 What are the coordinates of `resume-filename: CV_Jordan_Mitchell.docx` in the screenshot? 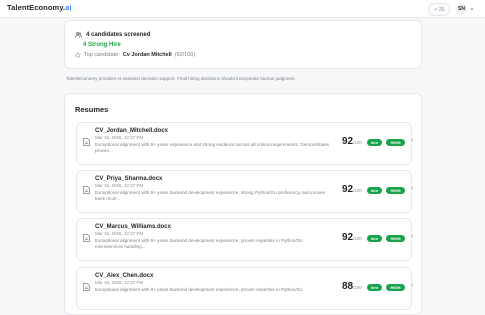 It's located at (131, 131).